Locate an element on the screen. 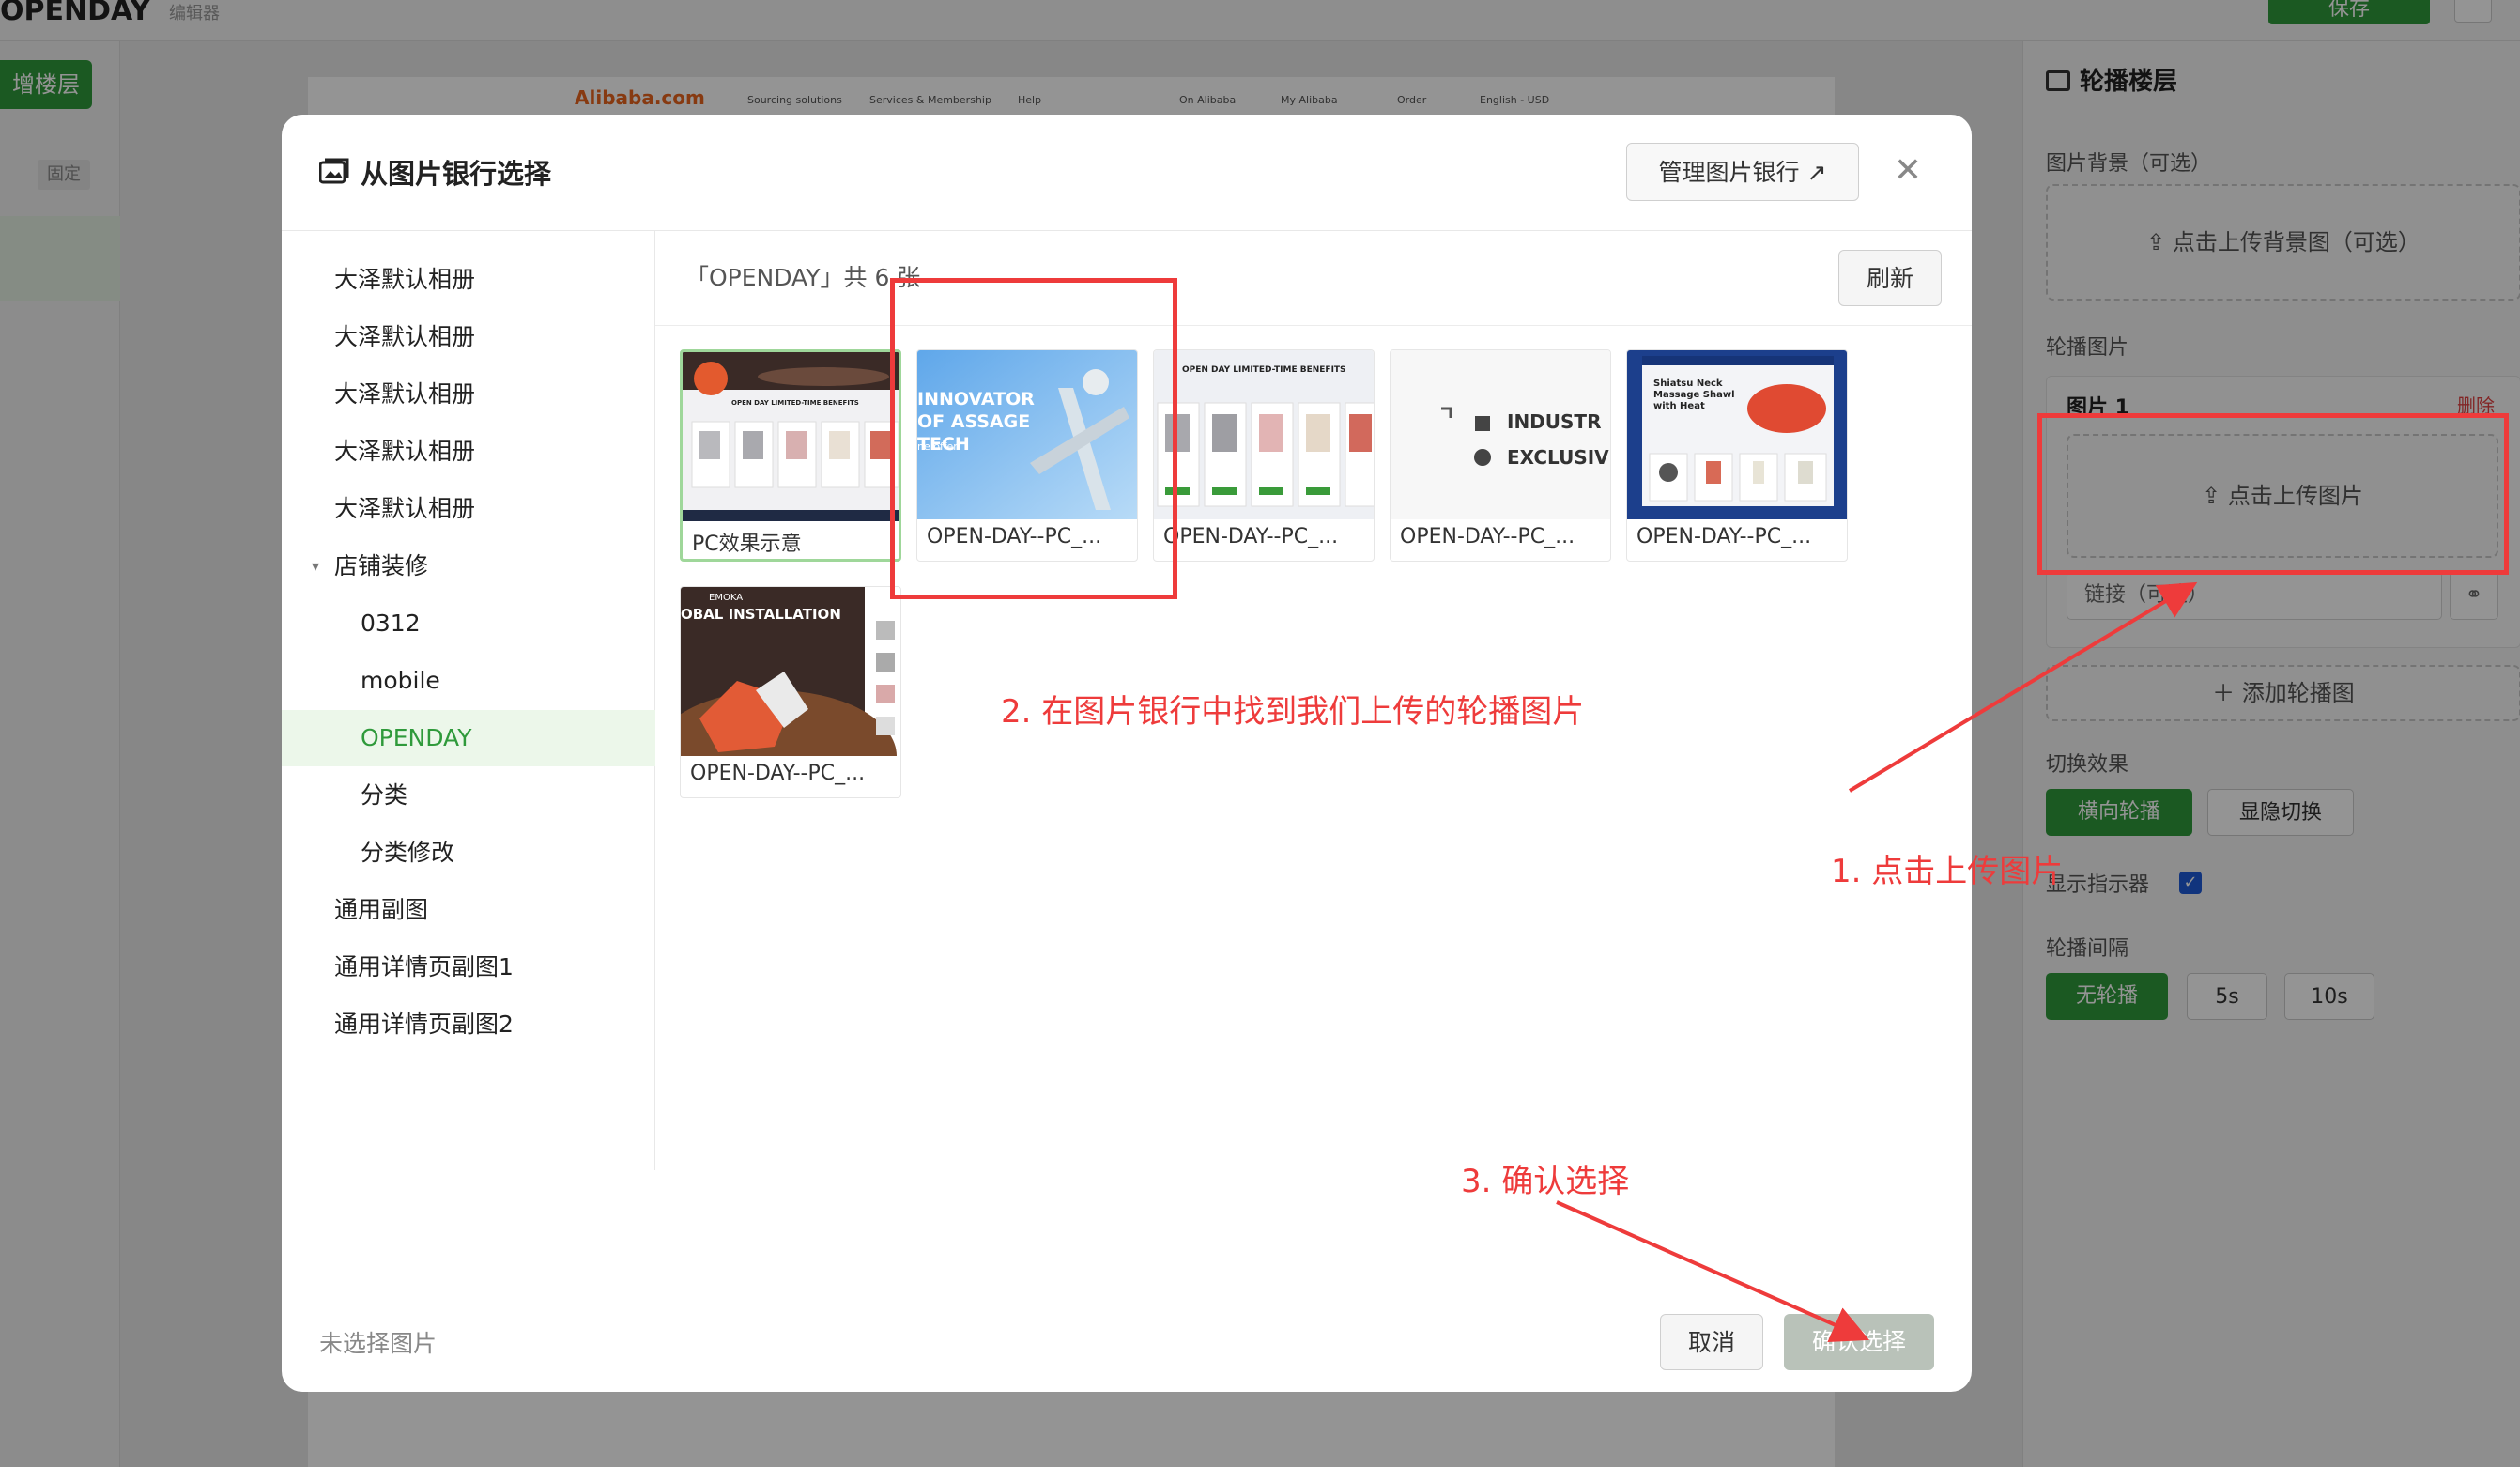  annotation-step2: 2. 在图片银行中找到我们上传的轮播图片 is located at coordinates (1293, 712).